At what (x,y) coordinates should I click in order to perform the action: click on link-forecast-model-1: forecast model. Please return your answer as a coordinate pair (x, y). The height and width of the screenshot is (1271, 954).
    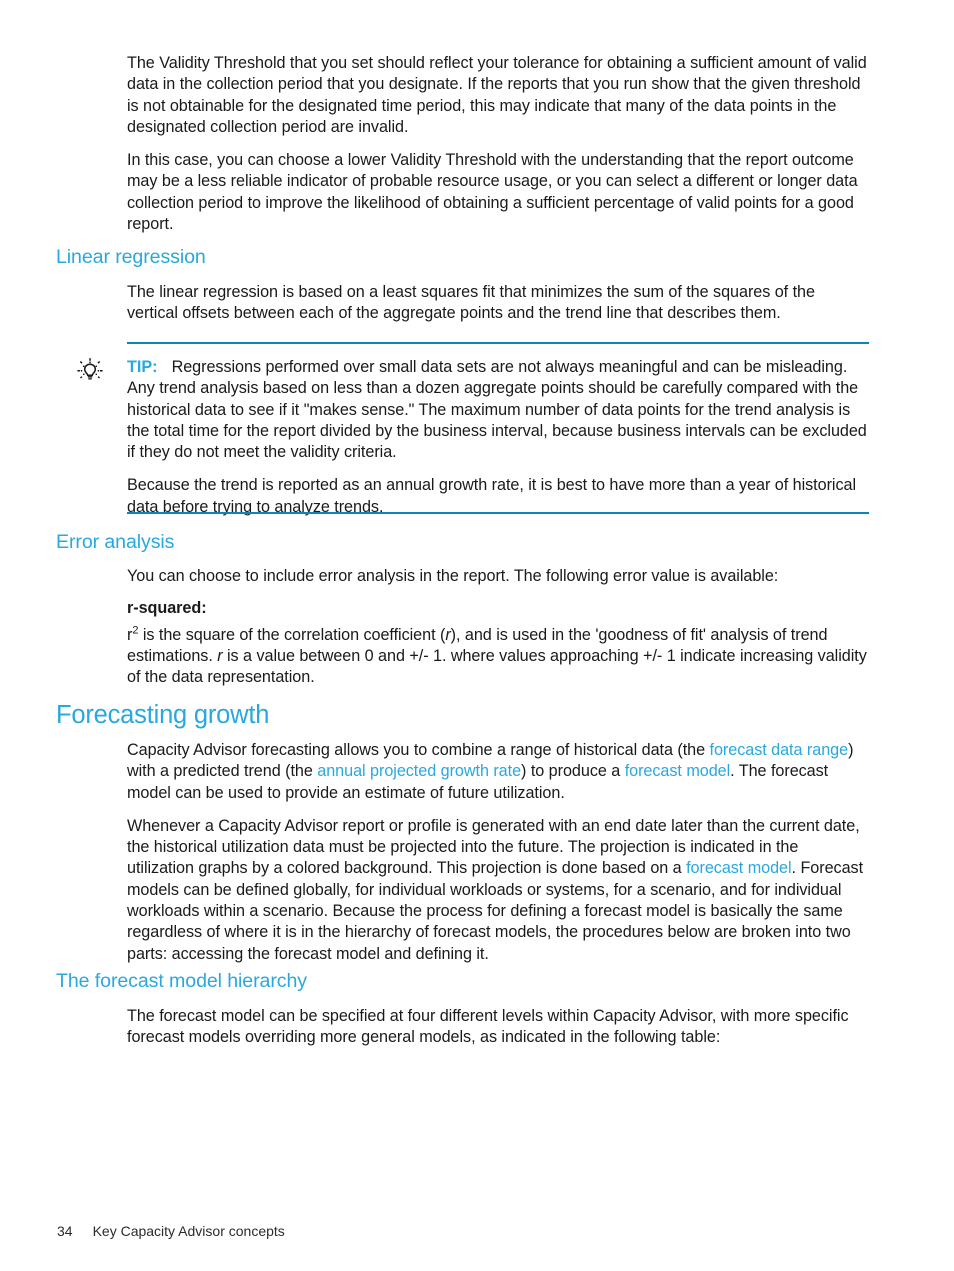
    Looking at the image, I should click on (678, 771).